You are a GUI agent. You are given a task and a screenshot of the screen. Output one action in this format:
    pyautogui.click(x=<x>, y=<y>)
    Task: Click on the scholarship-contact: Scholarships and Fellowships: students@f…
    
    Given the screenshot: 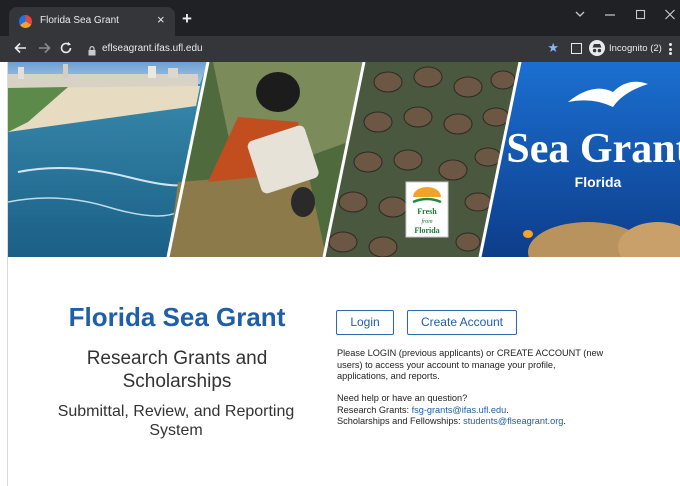 What is the action you would take?
    pyautogui.click(x=482, y=422)
    